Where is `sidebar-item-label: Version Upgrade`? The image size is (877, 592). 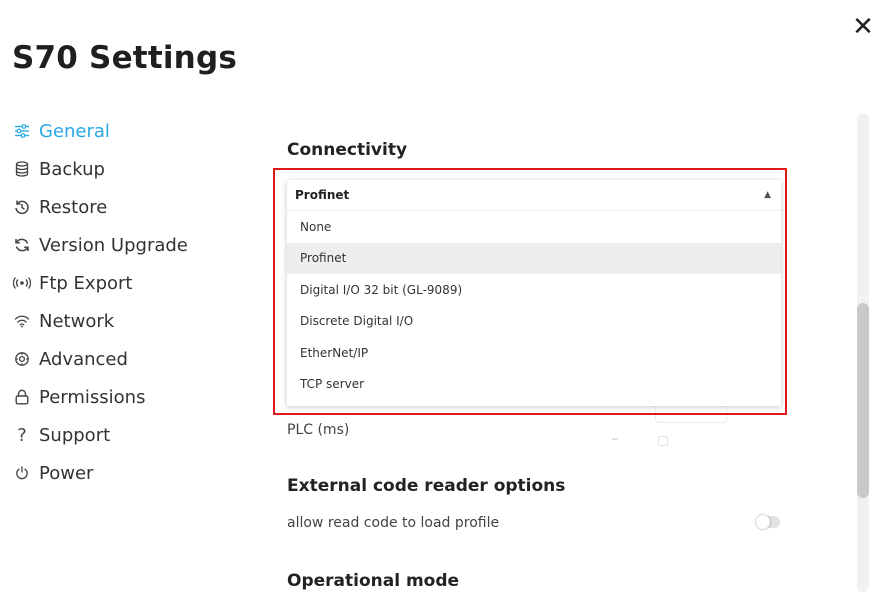
sidebar-item-label: Version Upgrade is located at coordinates (113, 245).